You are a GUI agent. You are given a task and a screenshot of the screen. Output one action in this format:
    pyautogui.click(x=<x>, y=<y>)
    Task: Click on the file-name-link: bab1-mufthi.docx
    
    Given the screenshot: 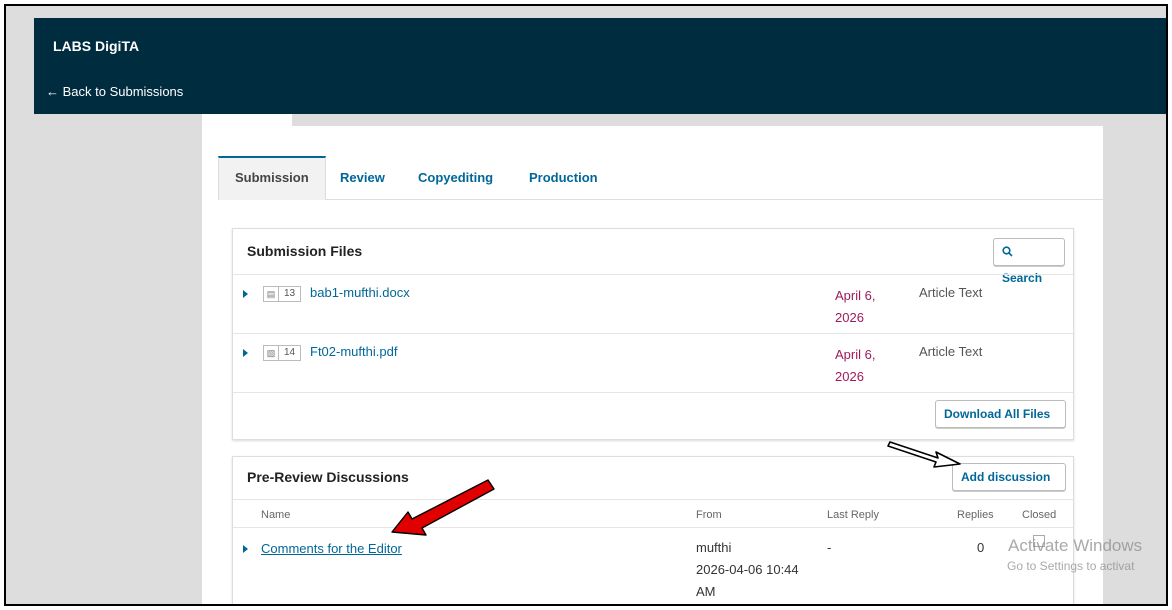 What is the action you would take?
    pyautogui.click(x=360, y=292)
    